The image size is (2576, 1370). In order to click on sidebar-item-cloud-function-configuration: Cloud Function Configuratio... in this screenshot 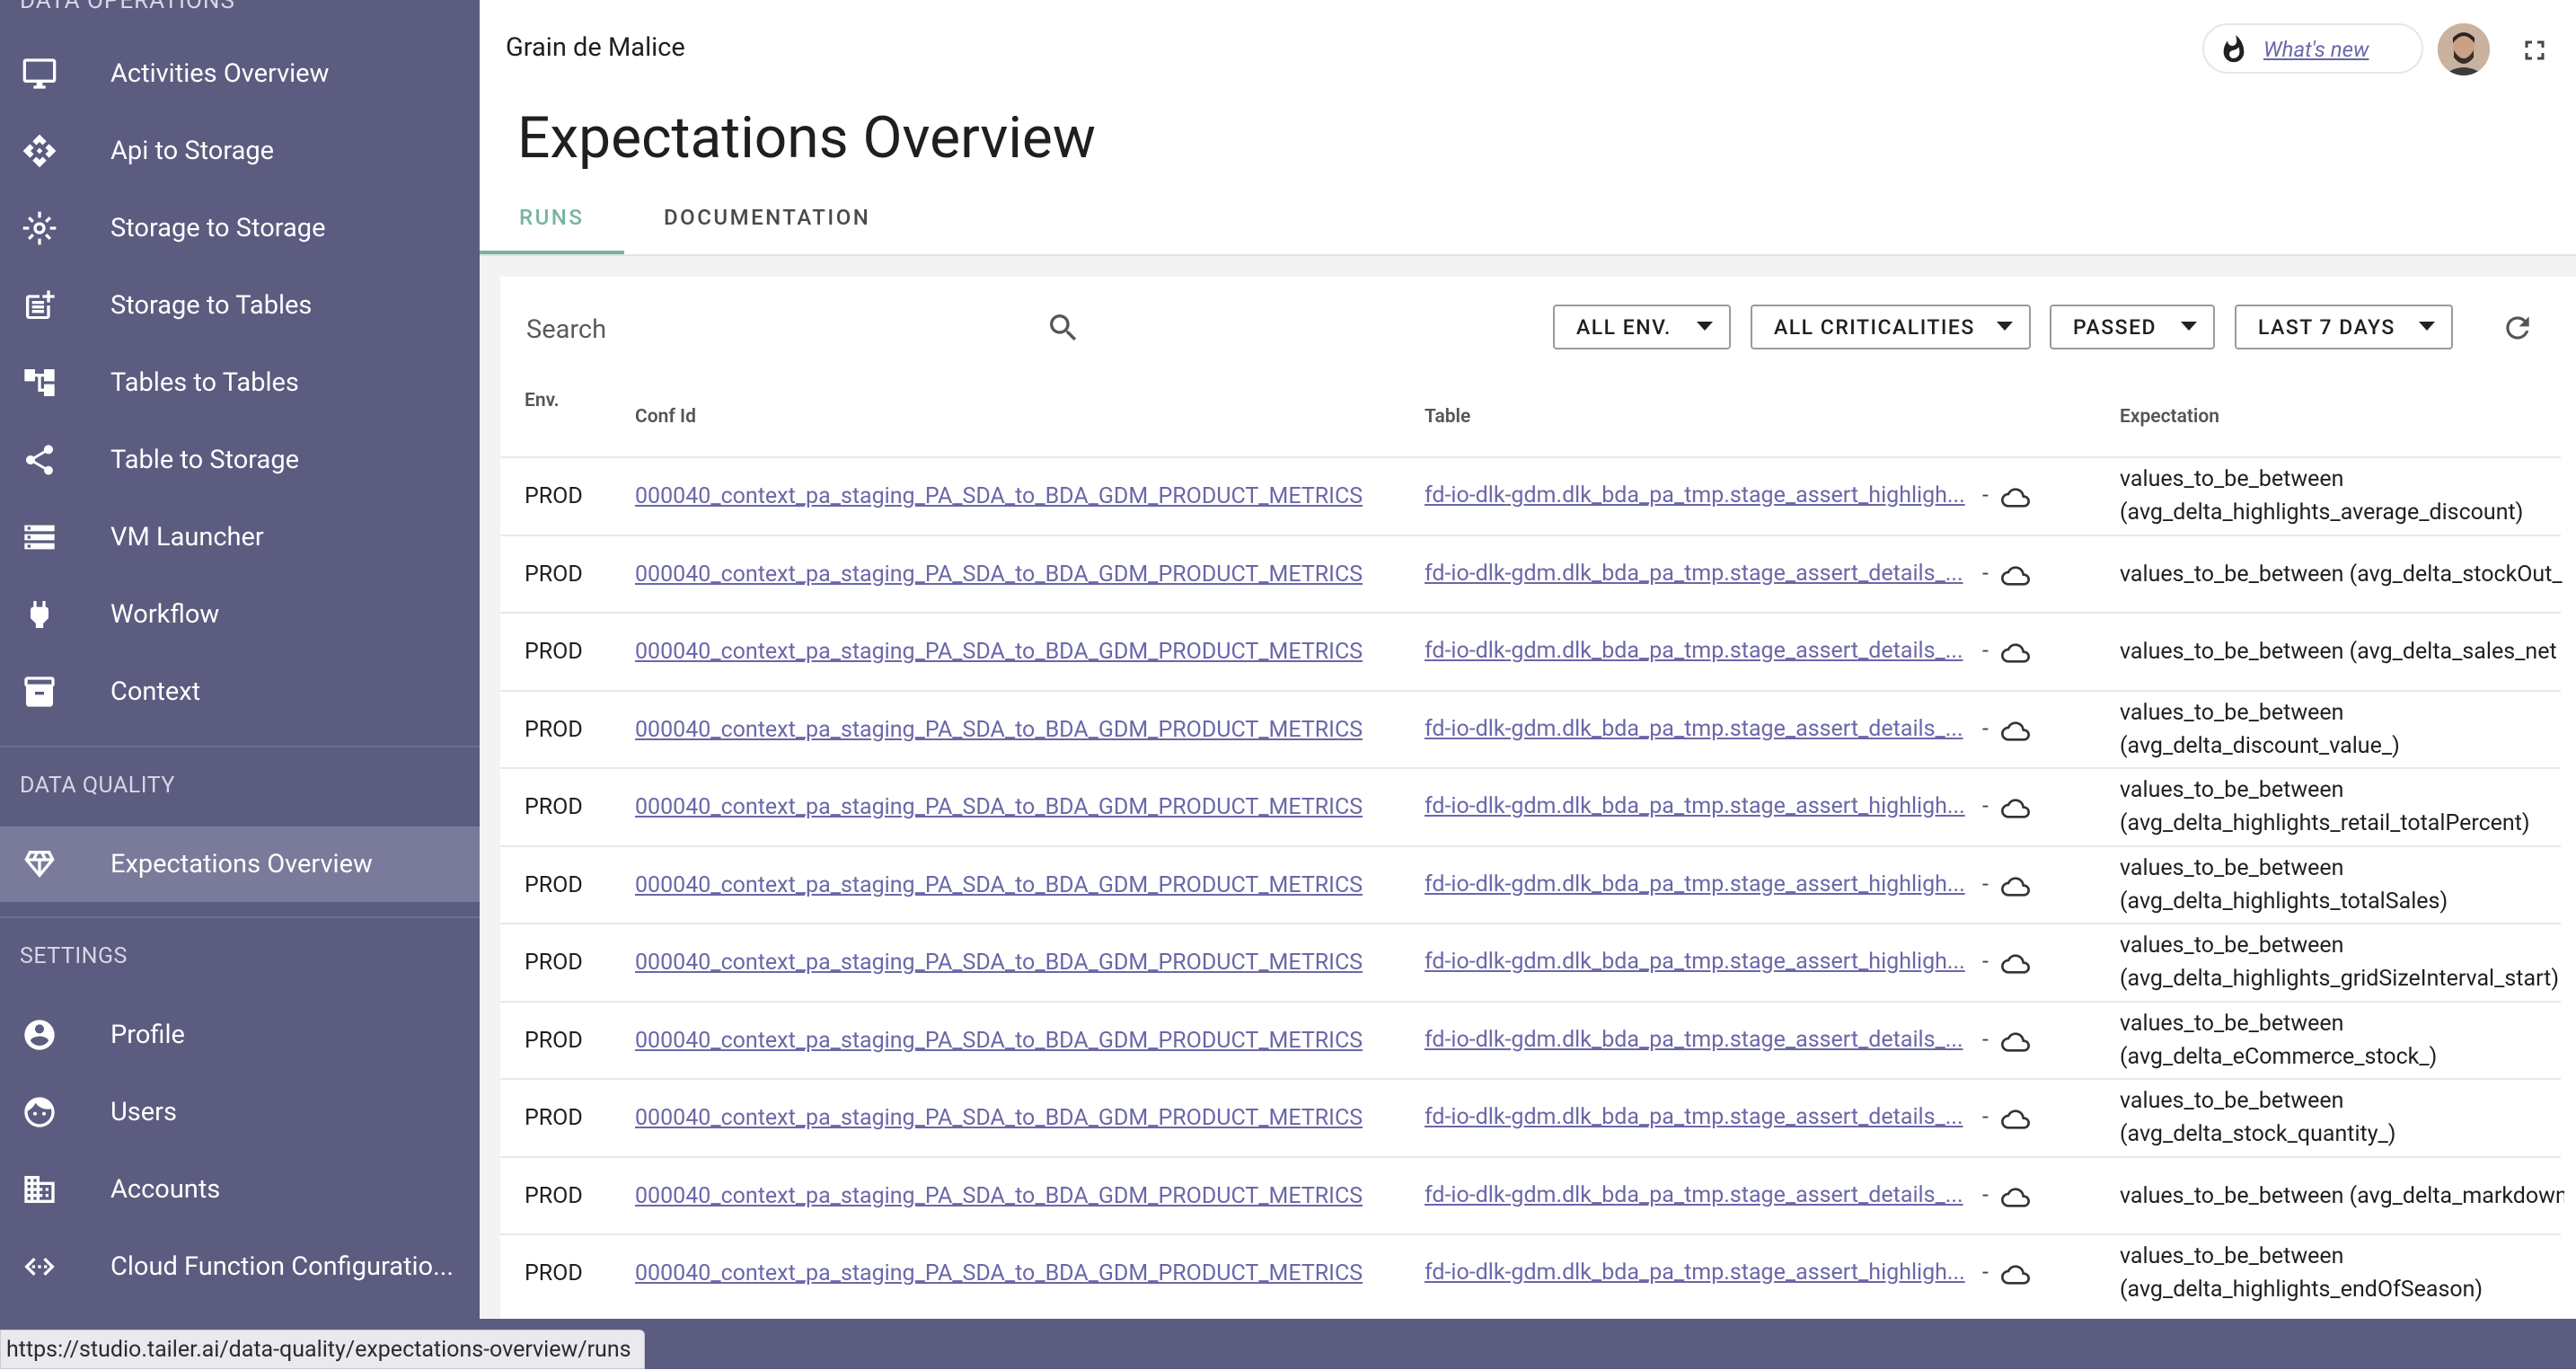, I will do `click(240, 1266)`.